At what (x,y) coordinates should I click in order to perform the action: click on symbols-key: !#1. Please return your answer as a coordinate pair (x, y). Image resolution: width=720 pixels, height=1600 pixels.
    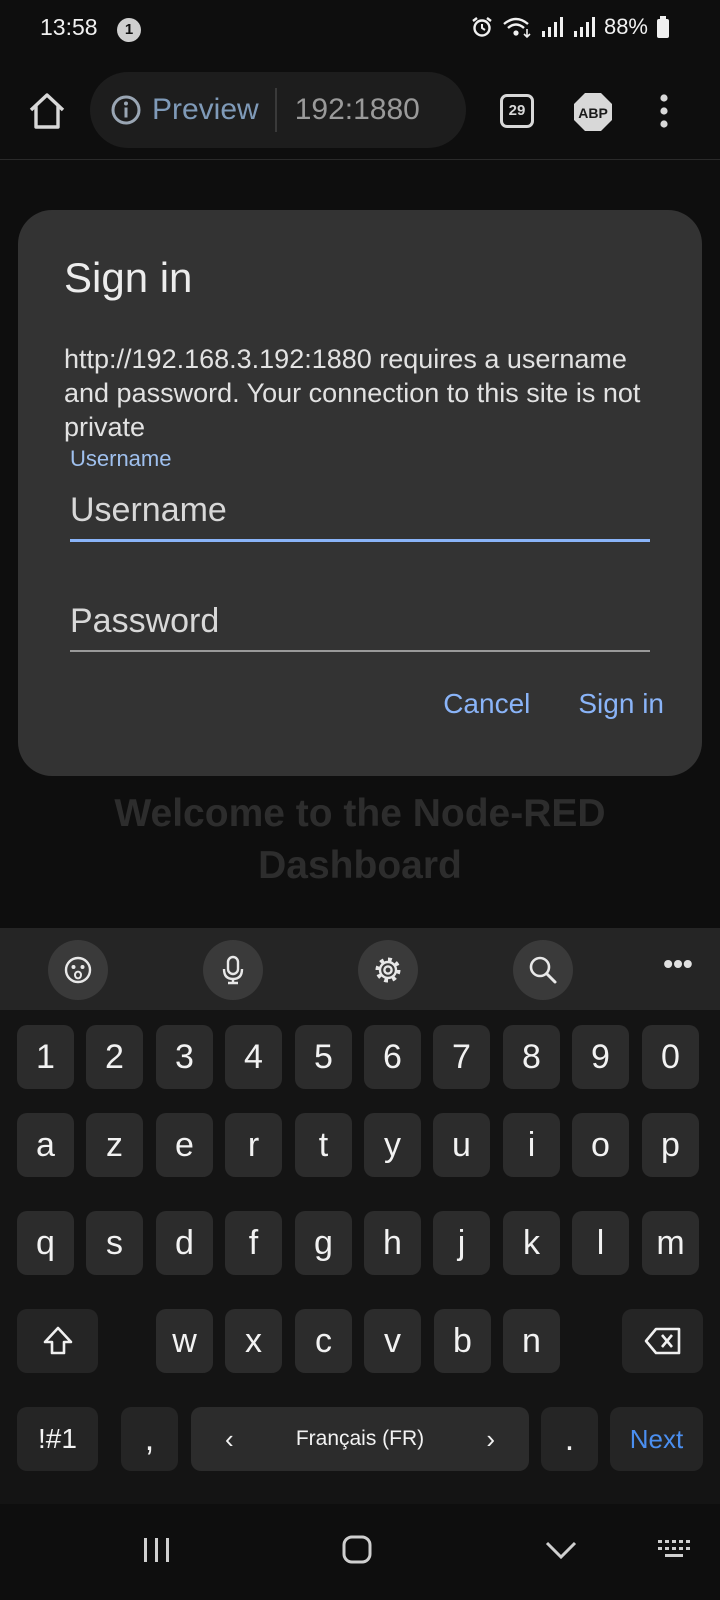
    Looking at the image, I should click on (57, 1439).